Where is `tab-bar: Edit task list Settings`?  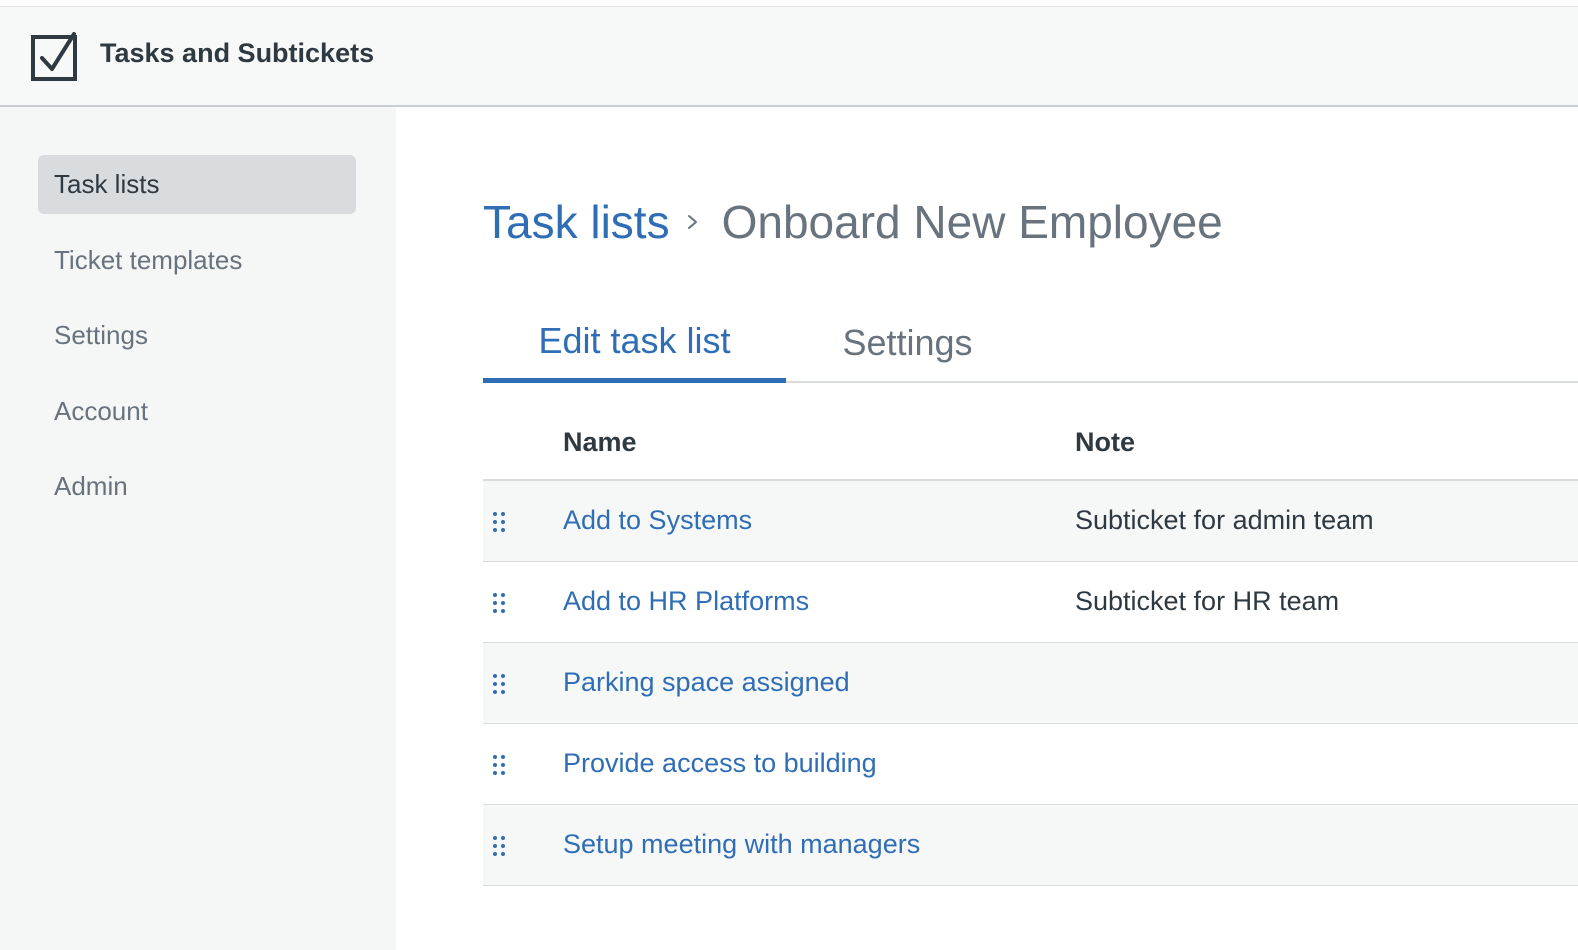 tab-bar: Edit task list Settings is located at coordinates (1030, 343).